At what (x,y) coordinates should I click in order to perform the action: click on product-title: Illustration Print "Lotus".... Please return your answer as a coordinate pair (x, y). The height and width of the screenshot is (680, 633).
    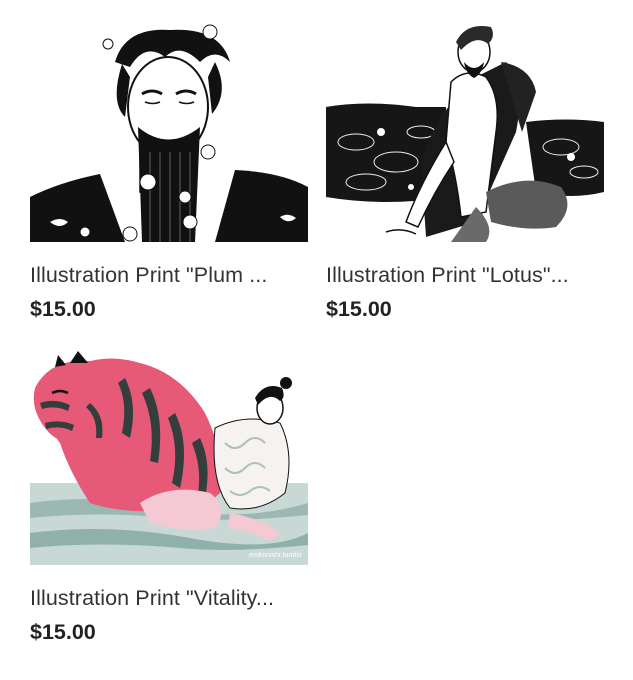
    Looking at the image, I should click on (465, 275).